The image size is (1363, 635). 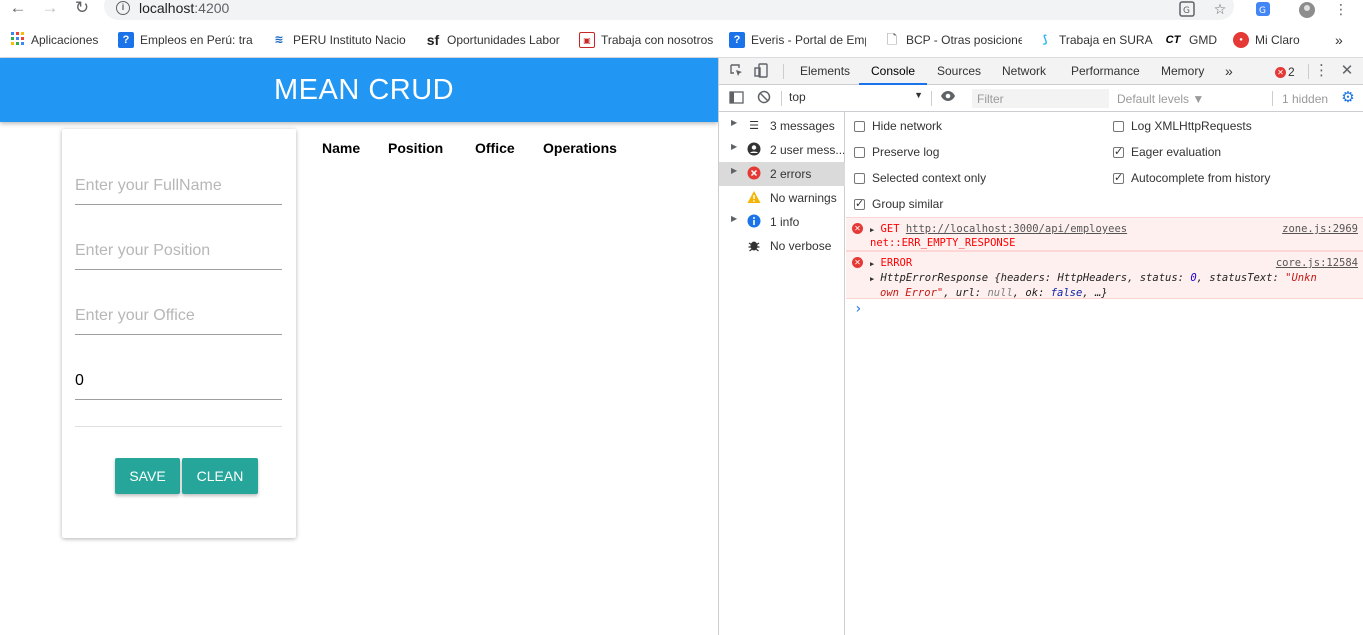 What do you see at coordinates (1229, 71) in the screenshot?
I see `more-tabs-button: »` at bounding box center [1229, 71].